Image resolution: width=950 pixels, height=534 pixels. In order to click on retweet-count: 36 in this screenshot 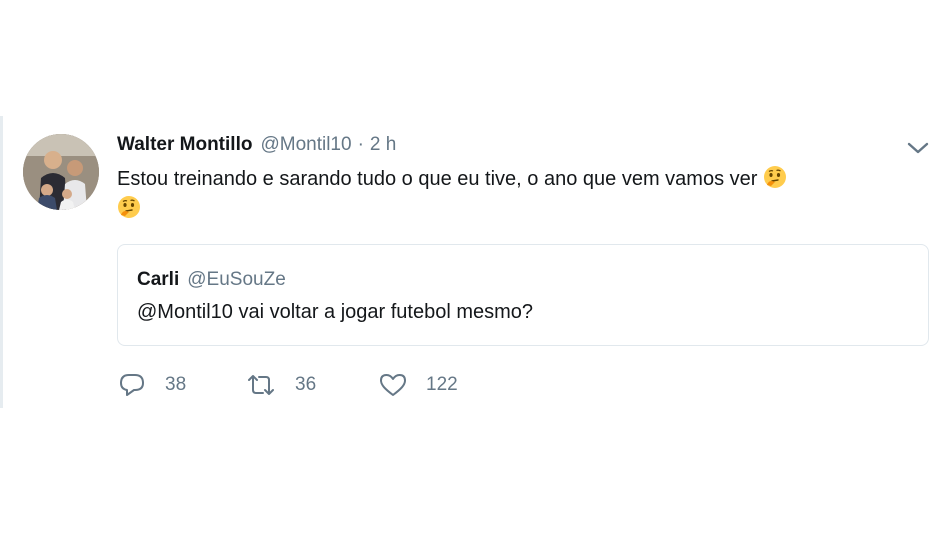, I will do `click(306, 384)`.